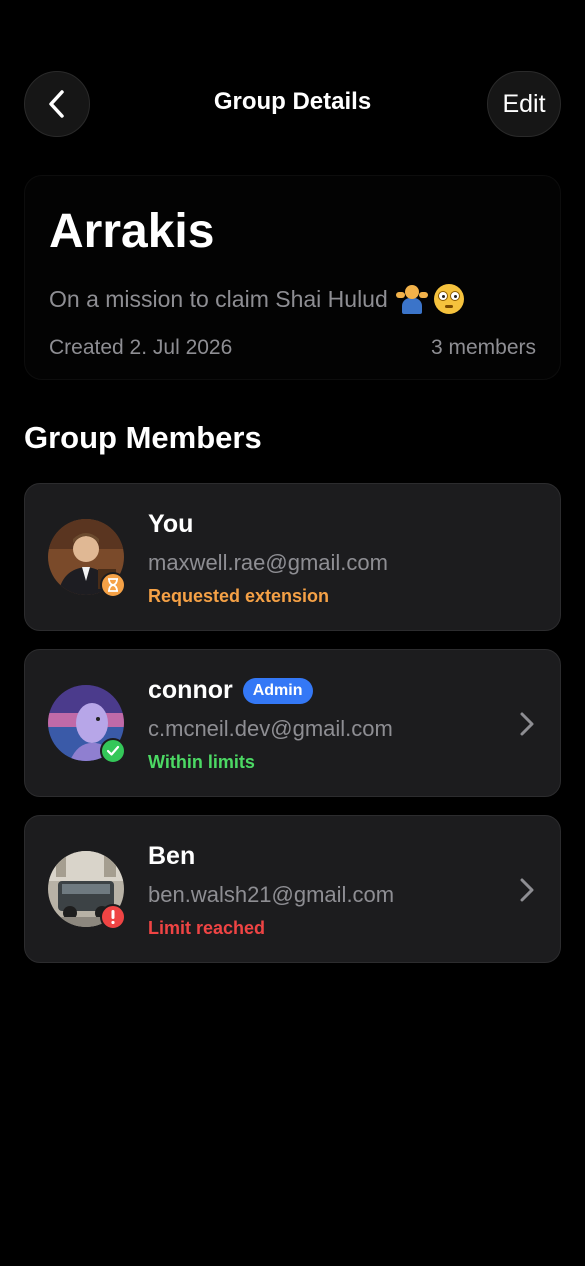 The height and width of the screenshot is (1266, 585). What do you see at coordinates (239, 596) in the screenshot?
I see `member-status: Requested extension` at bounding box center [239, 596].